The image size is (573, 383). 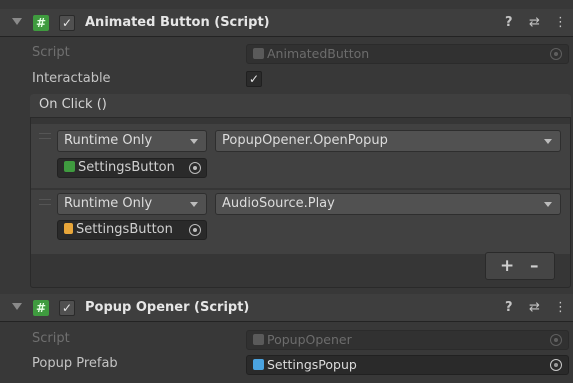 I want to click on popup-prefab-label: Popup Prefab, so click(x=75, y=363).